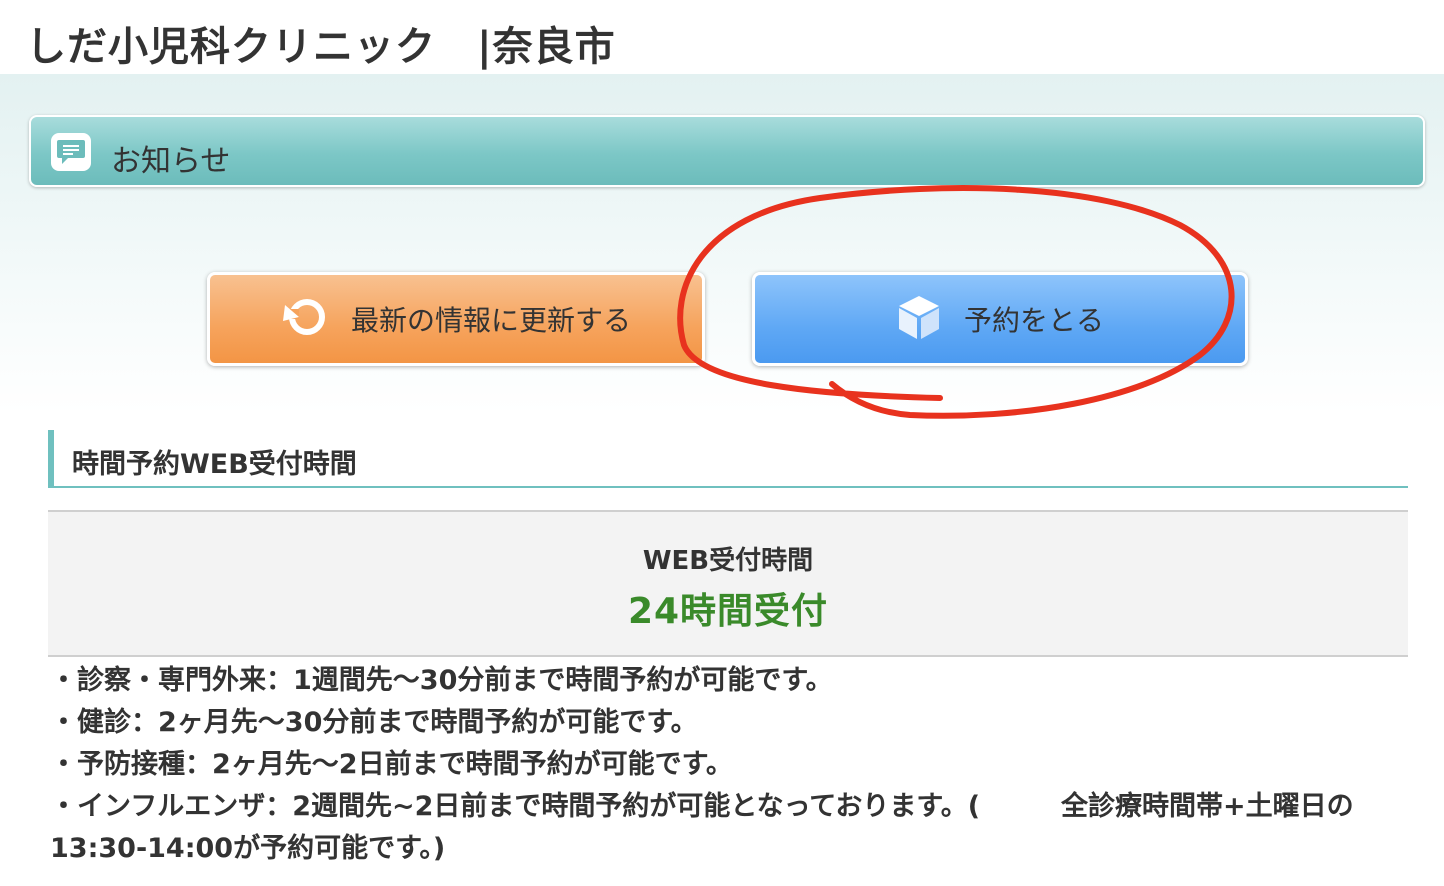 This screenshot has width=1444, height=886. I want to click on section-title: 時間予約WEB受付時間, so click(214, 464).